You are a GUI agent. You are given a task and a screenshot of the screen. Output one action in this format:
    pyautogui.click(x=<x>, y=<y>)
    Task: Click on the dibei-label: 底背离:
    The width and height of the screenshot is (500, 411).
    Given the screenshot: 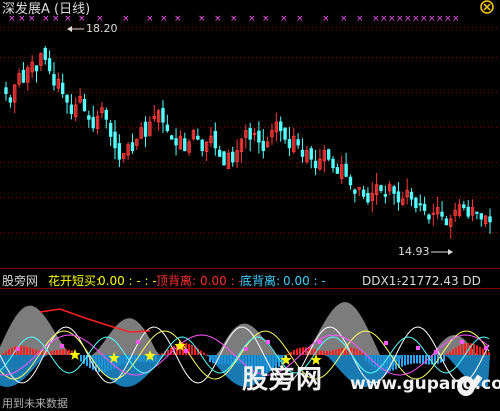 What is the action you would take?
    pyautogui.click(x=260, y=281)
    